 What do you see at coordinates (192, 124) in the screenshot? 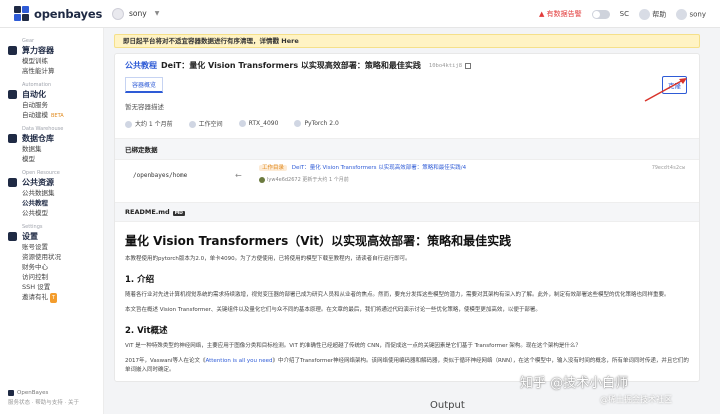
I see `workspace-icon` at bounding box center [192, 124].